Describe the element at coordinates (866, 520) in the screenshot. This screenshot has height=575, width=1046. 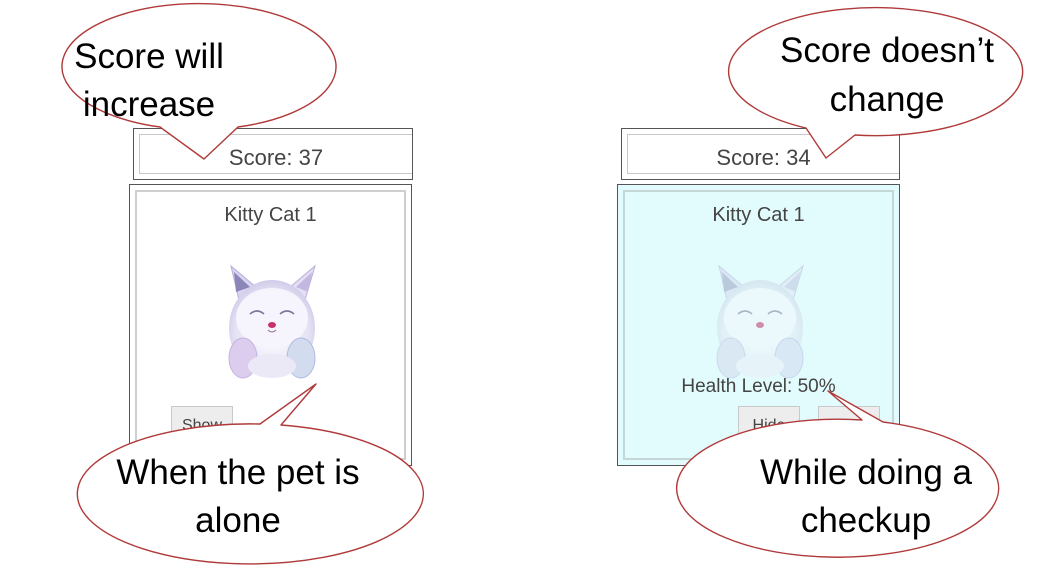
I see `callout-text-line2: checkup` at that location.